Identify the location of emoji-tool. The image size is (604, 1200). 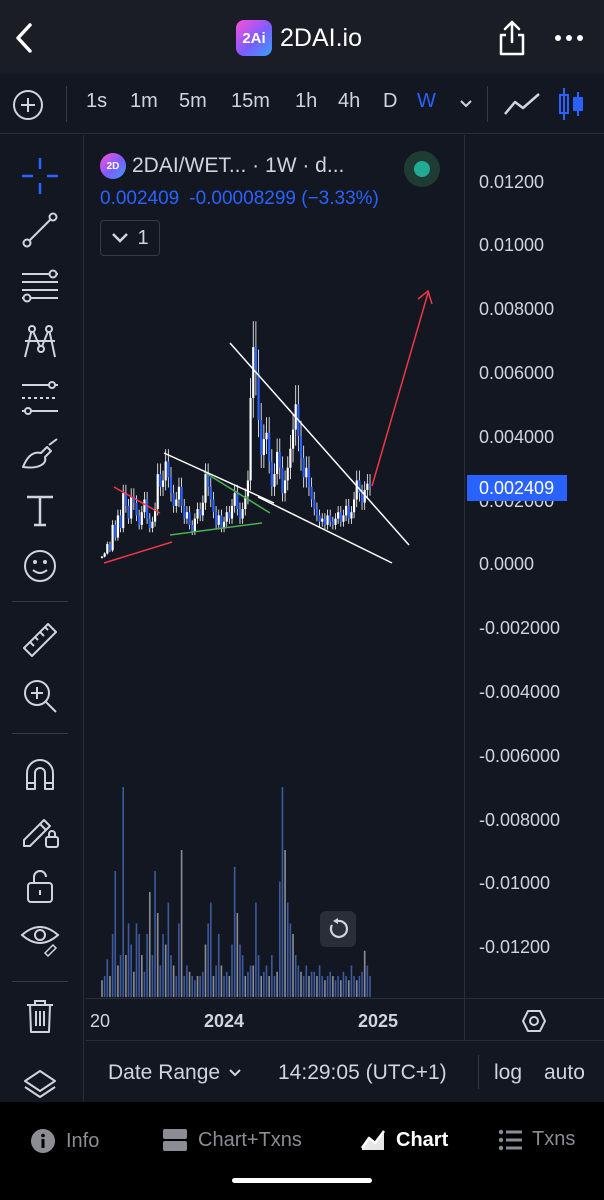
(40, 566).